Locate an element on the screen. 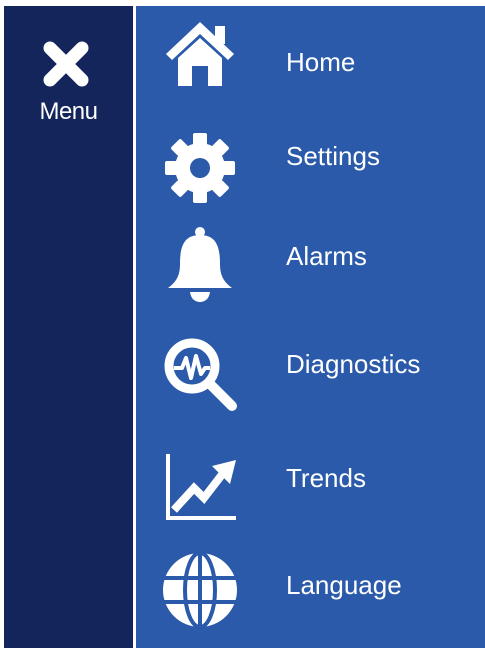 The height and width of the screenshot is (648, 485). nav-item-home: Home is located at coordinates (310, 54).